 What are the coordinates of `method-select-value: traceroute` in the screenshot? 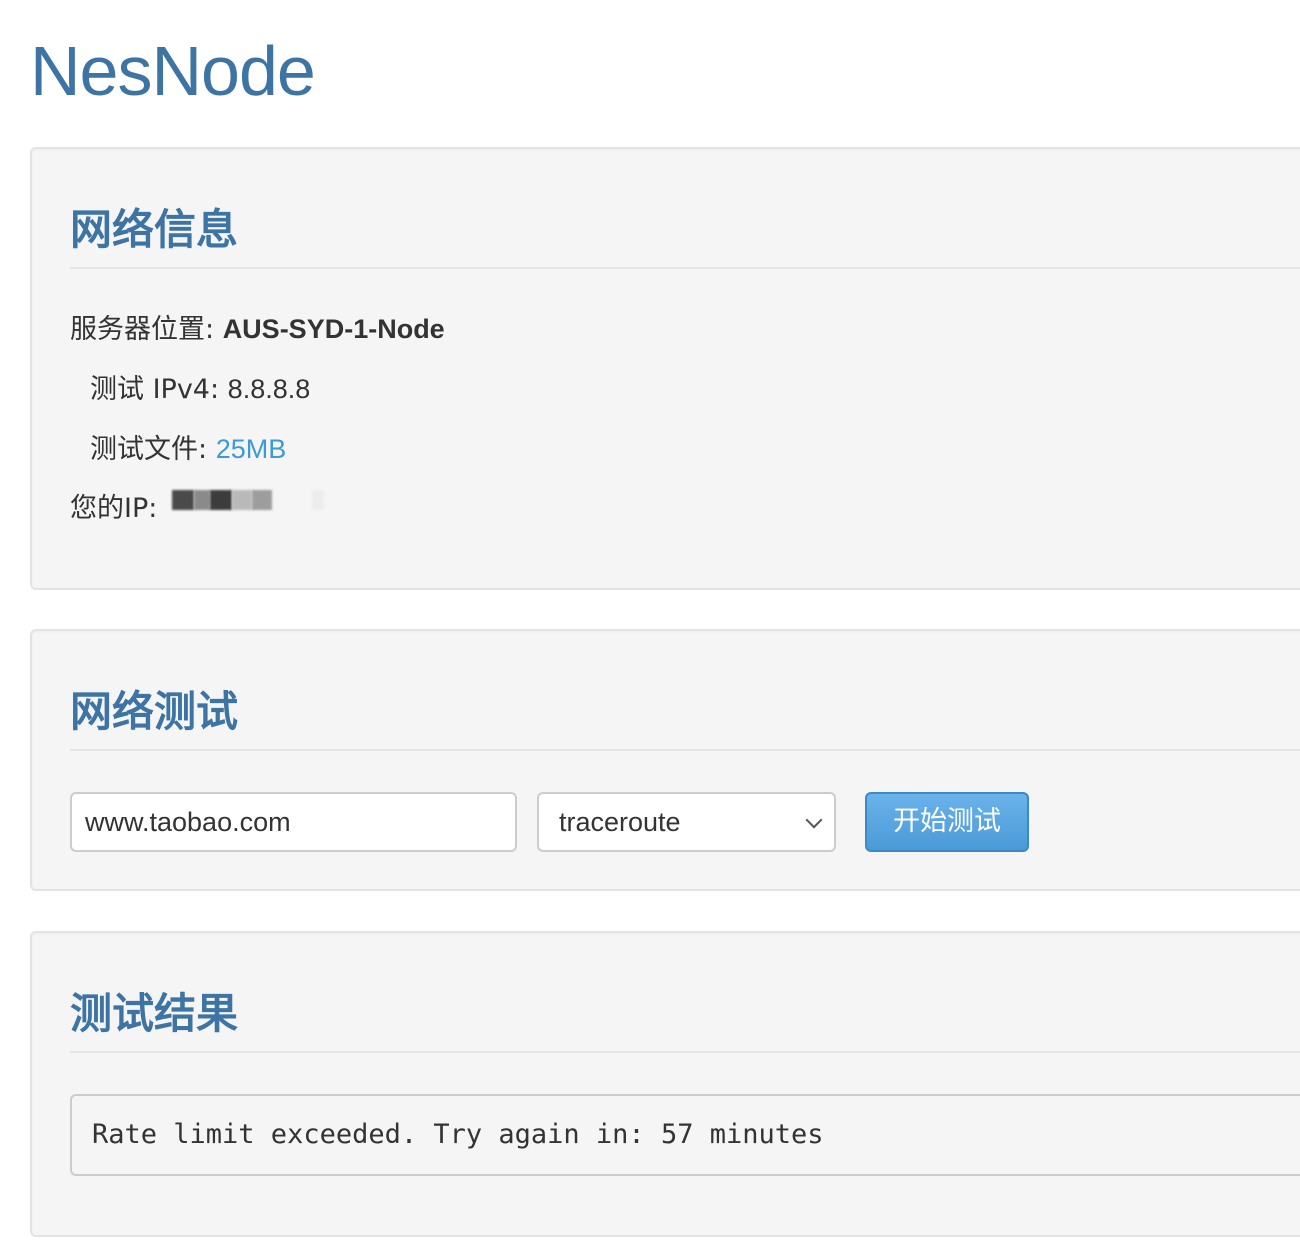 It's located at (620, 822).